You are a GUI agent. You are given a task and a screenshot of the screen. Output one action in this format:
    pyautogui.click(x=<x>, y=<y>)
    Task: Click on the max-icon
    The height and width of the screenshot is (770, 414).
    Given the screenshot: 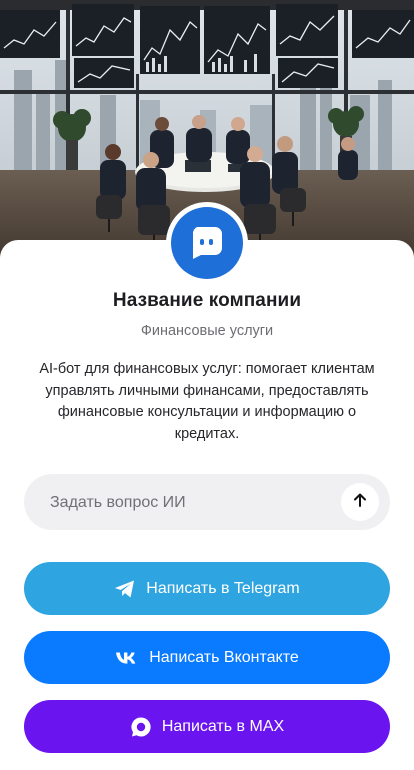 What is the action you would take?
    pyautogui.click(x=141, y=727)
    